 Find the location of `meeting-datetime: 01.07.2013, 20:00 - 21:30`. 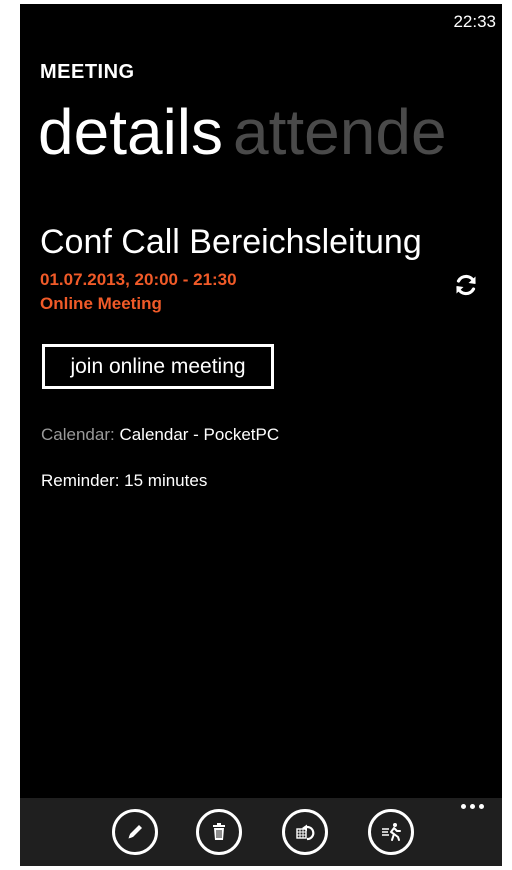

meeting-datetime: 01.07.2013, 20:00 - 21:30 is located at coordinates (138, 279).